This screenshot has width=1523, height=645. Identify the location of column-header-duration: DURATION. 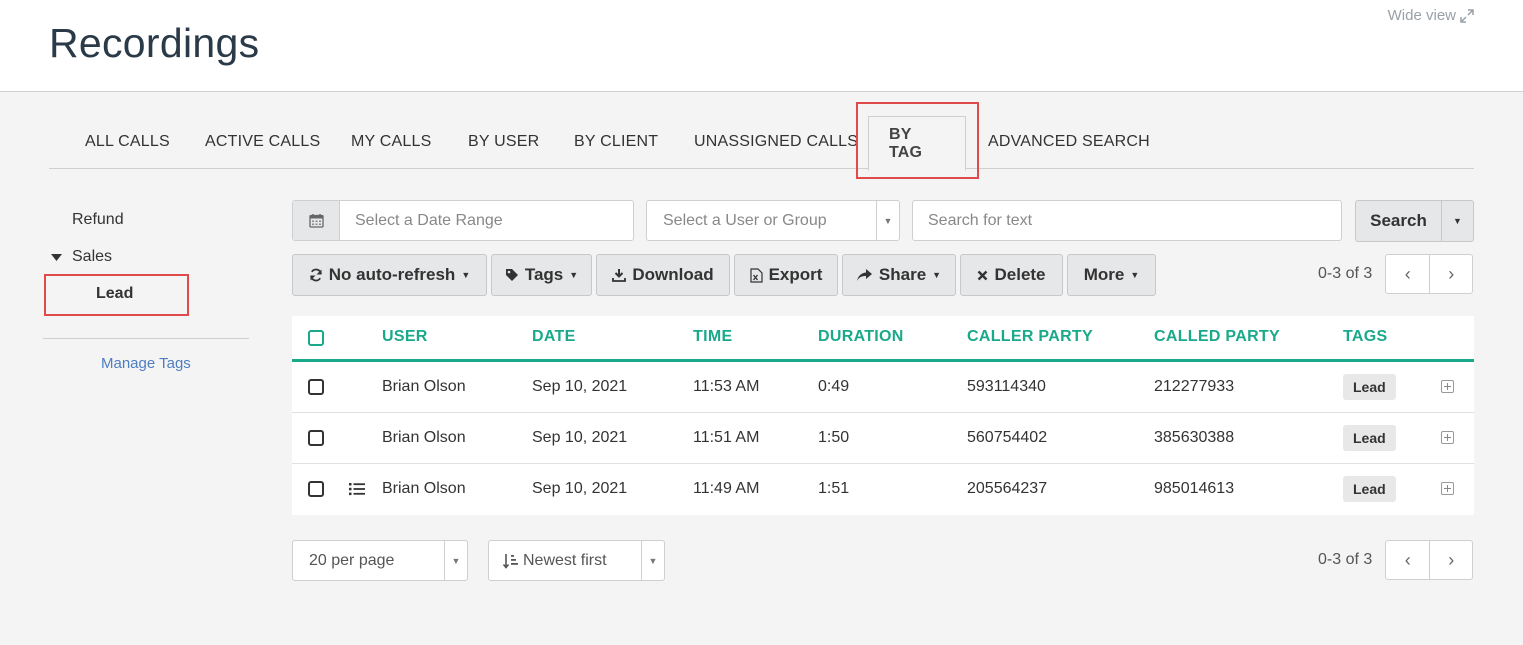
(861, 337).